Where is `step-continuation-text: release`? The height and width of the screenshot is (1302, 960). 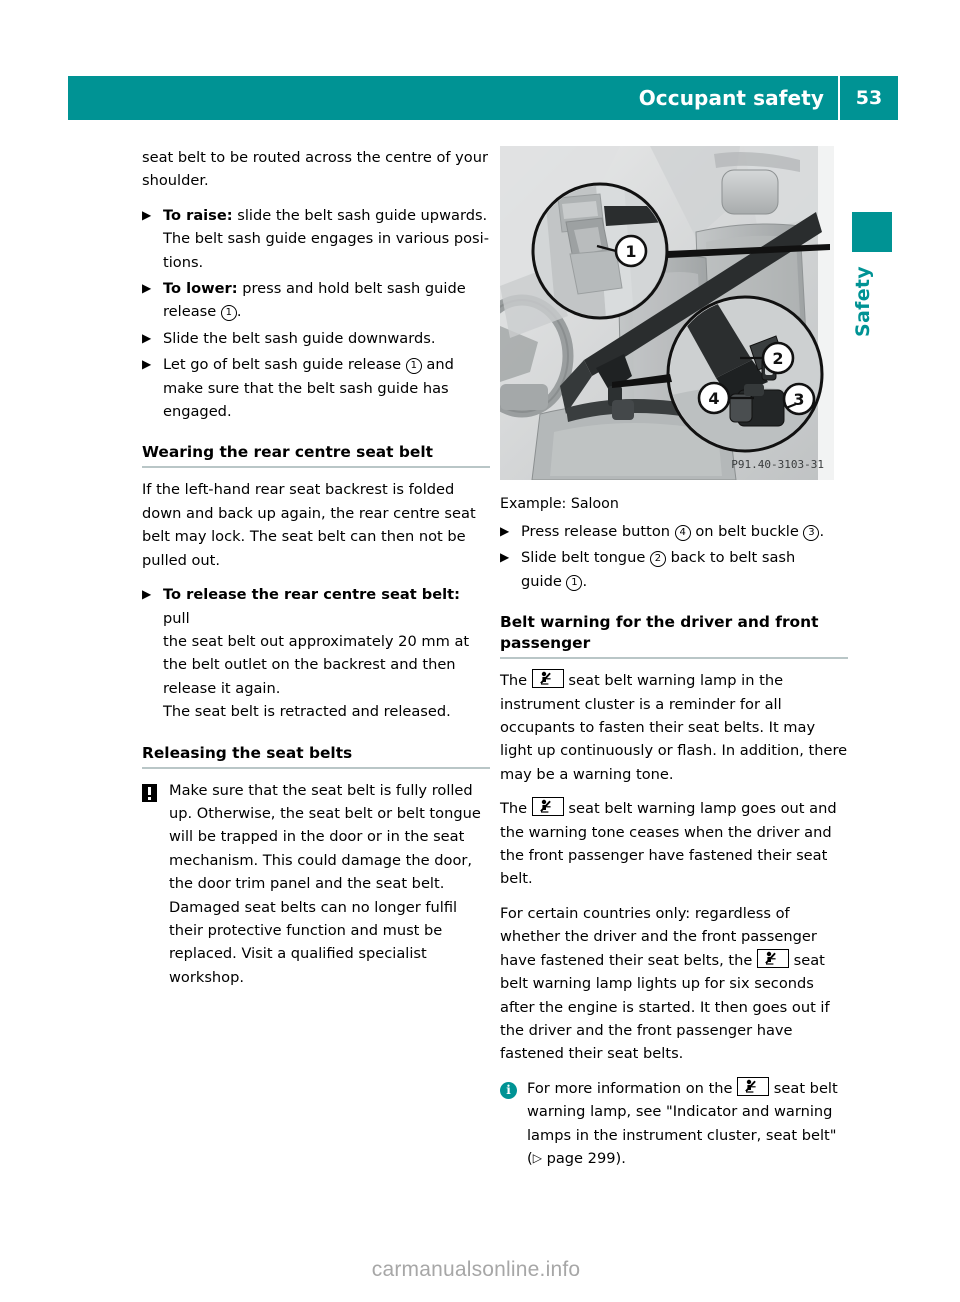 step-continuation-text: release is located at coordinates (192, 312).